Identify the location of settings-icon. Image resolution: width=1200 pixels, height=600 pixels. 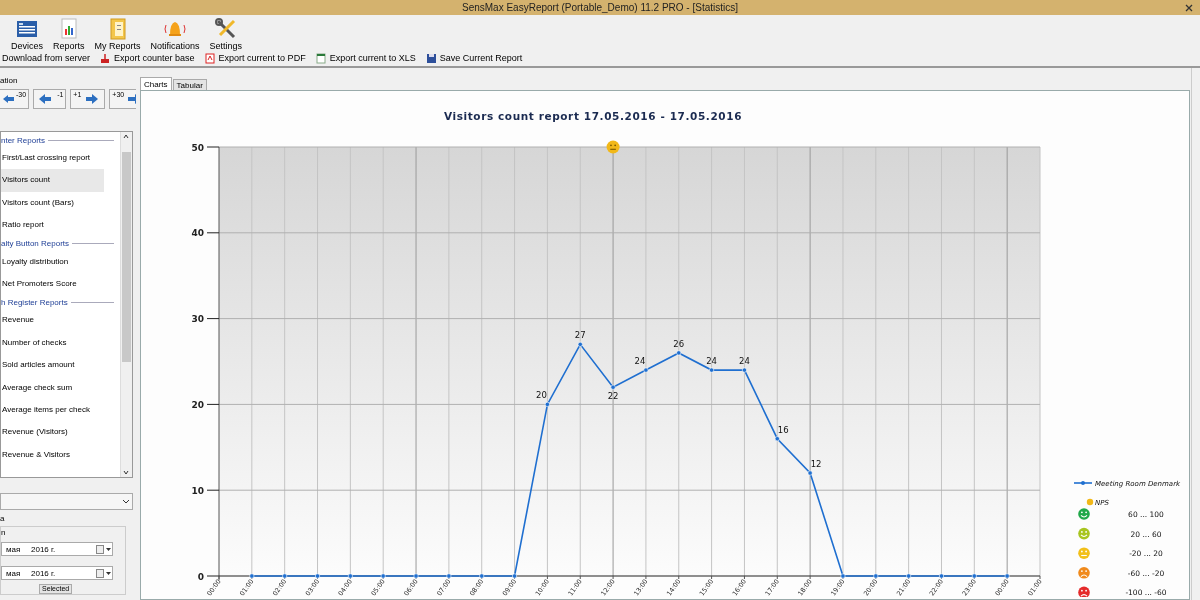
(225, 29).